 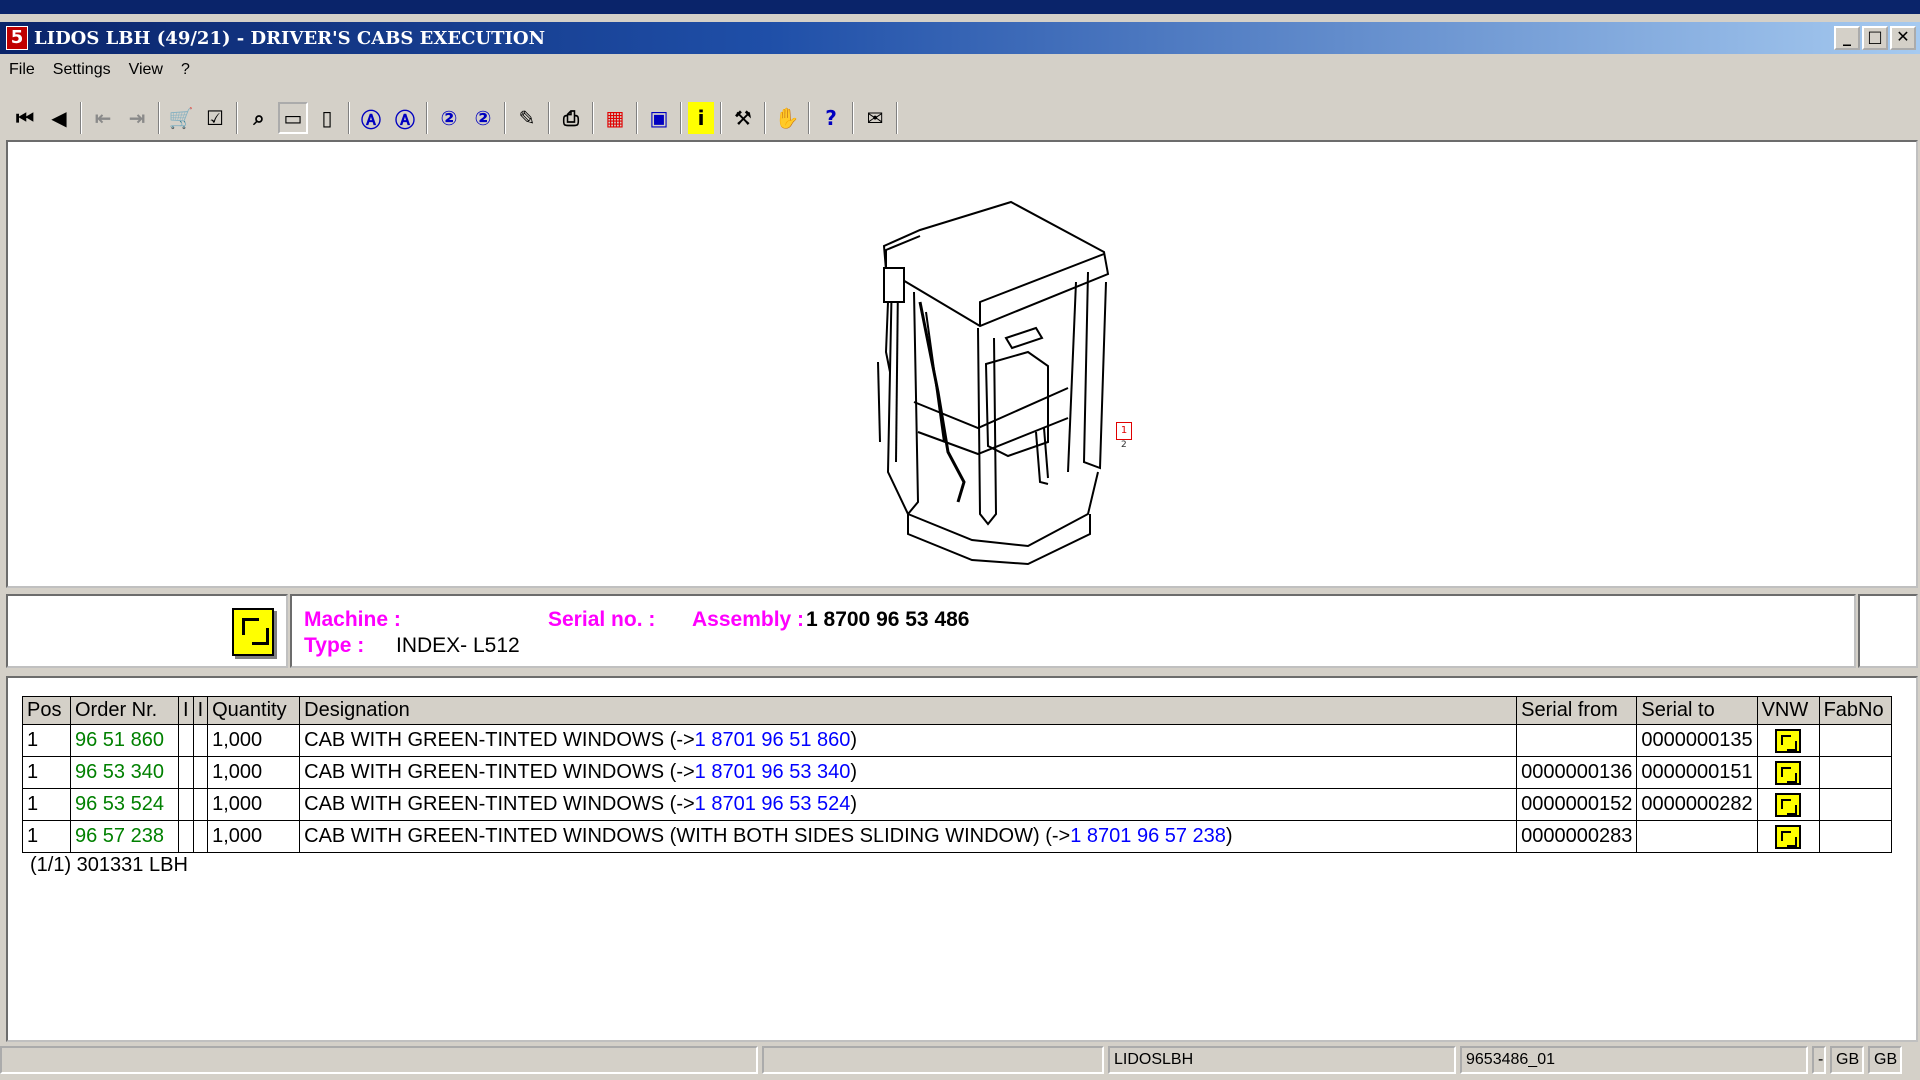 What do you see at coordinates (186, 836) in the screenshot?
I see `cell-i1` at bounding box center [186, 836].